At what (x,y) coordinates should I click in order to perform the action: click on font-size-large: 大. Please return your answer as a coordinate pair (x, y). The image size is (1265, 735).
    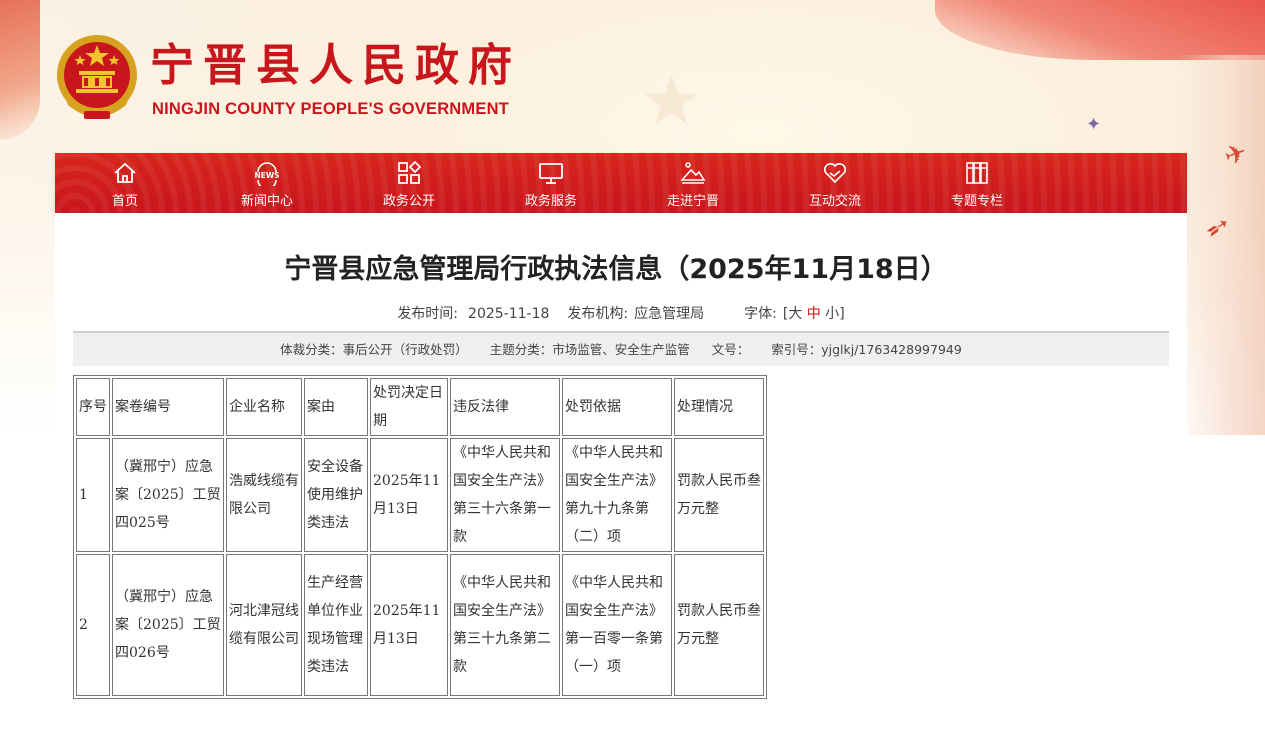
    Looking at the image, I should click on (795, 314).